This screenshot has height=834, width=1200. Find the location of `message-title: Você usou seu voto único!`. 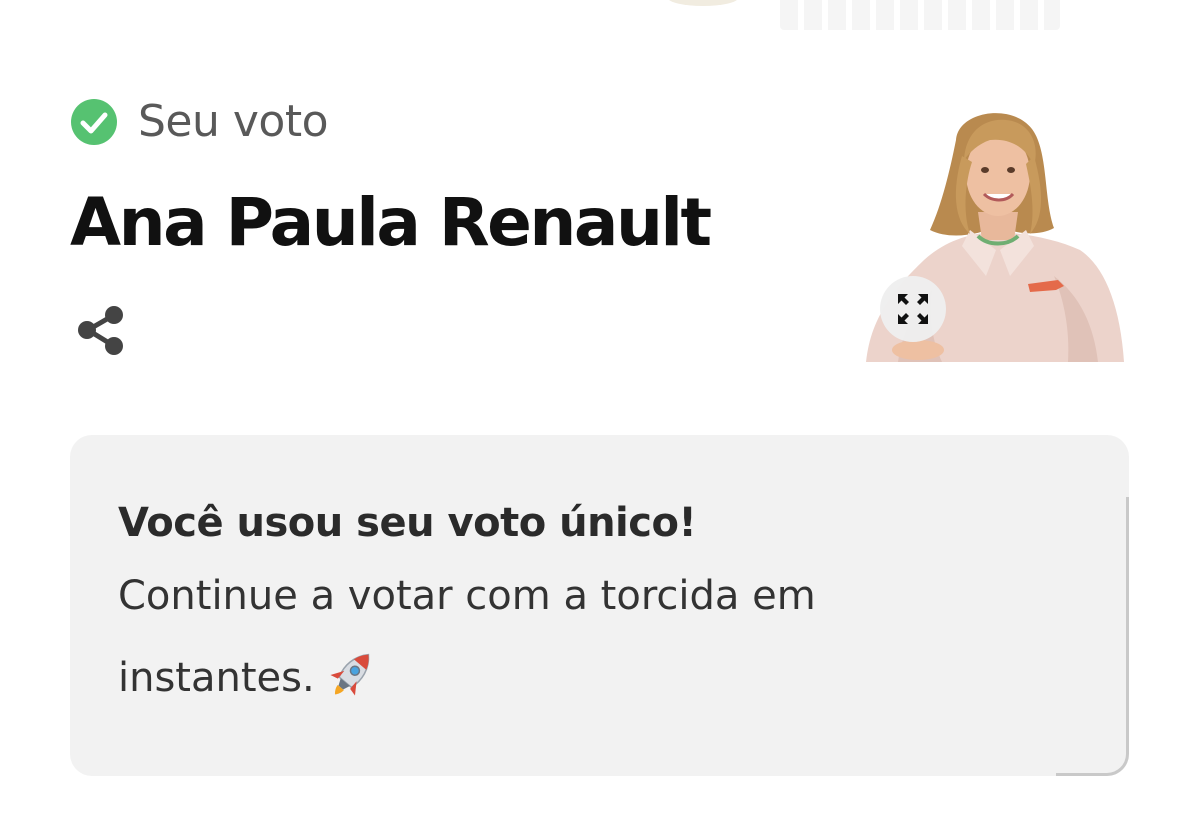

message-title: Você usou seu voto único! is located at coordinates (407, 523).